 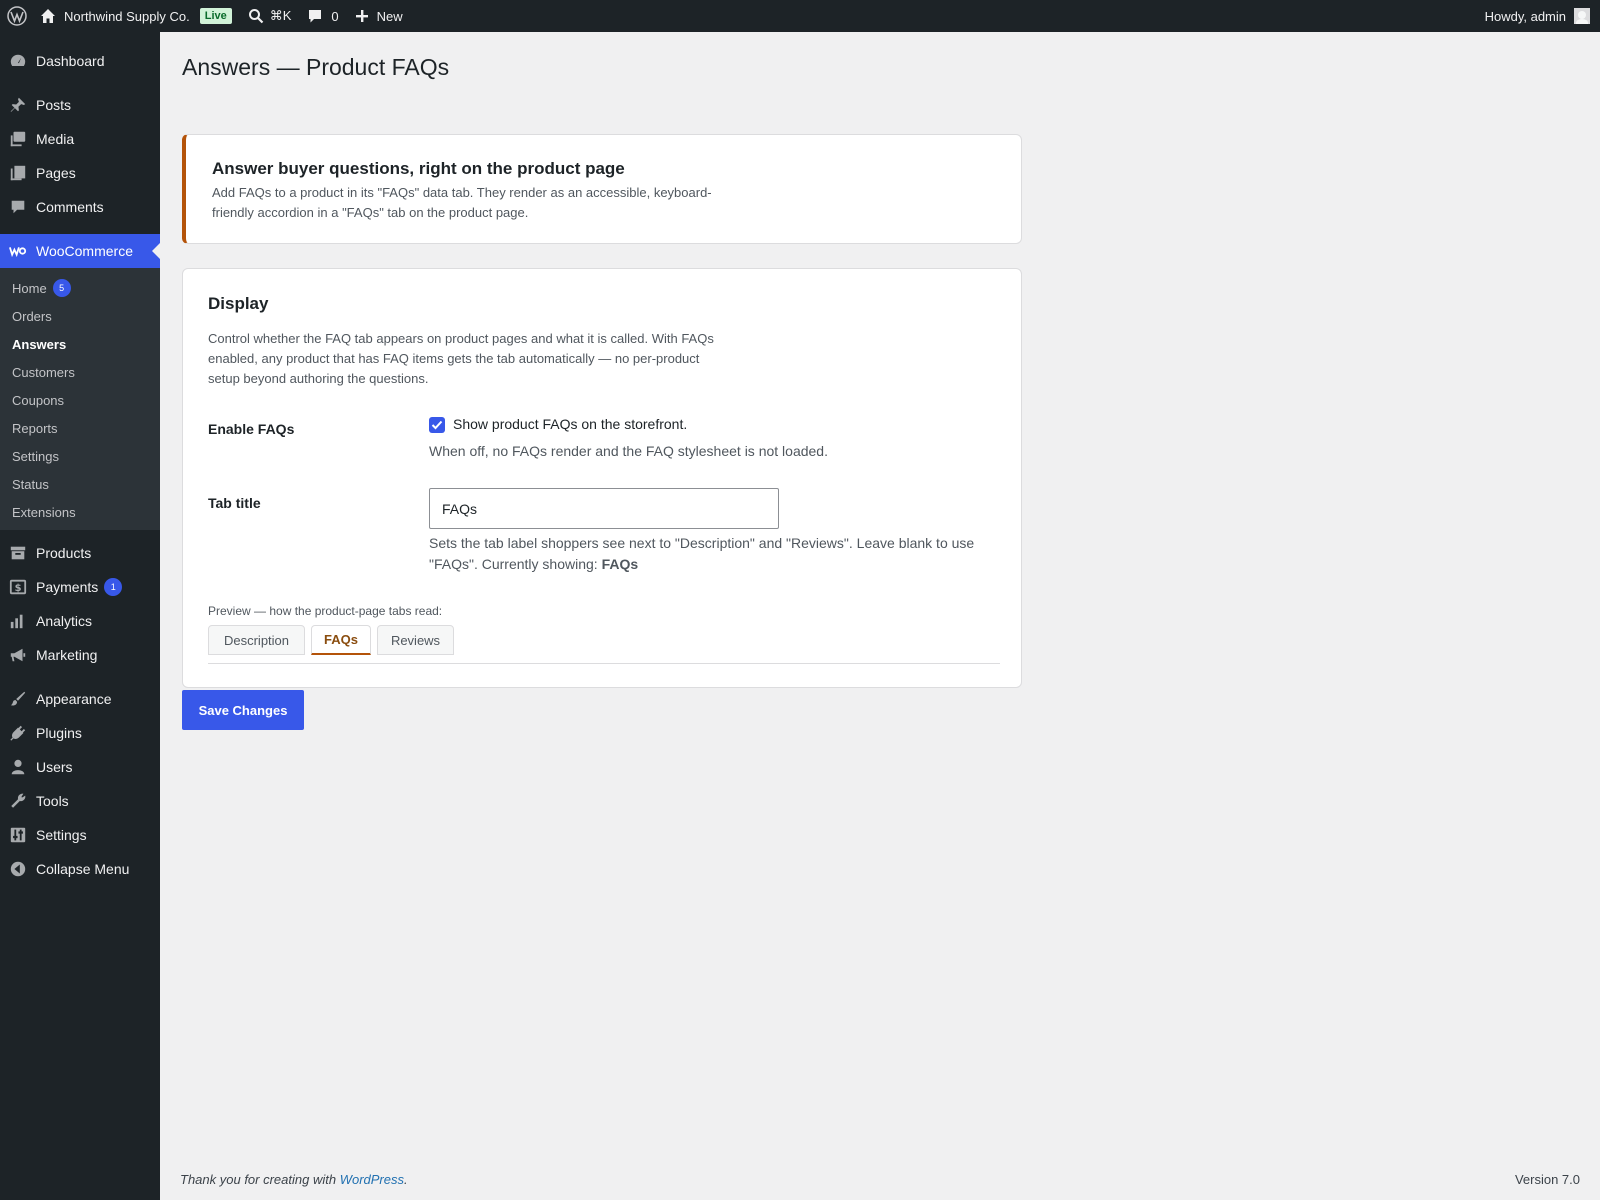 I want to click on submenu-item-answers: Answers, so click(x=39, y=344).